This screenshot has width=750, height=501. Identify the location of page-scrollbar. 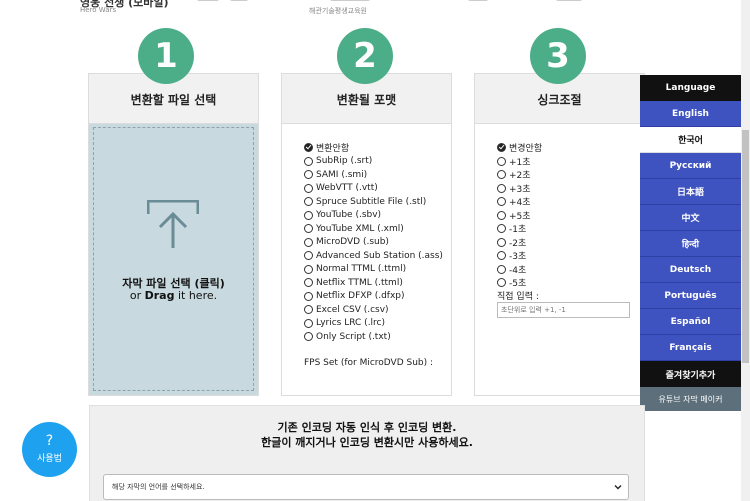
(745, 250).